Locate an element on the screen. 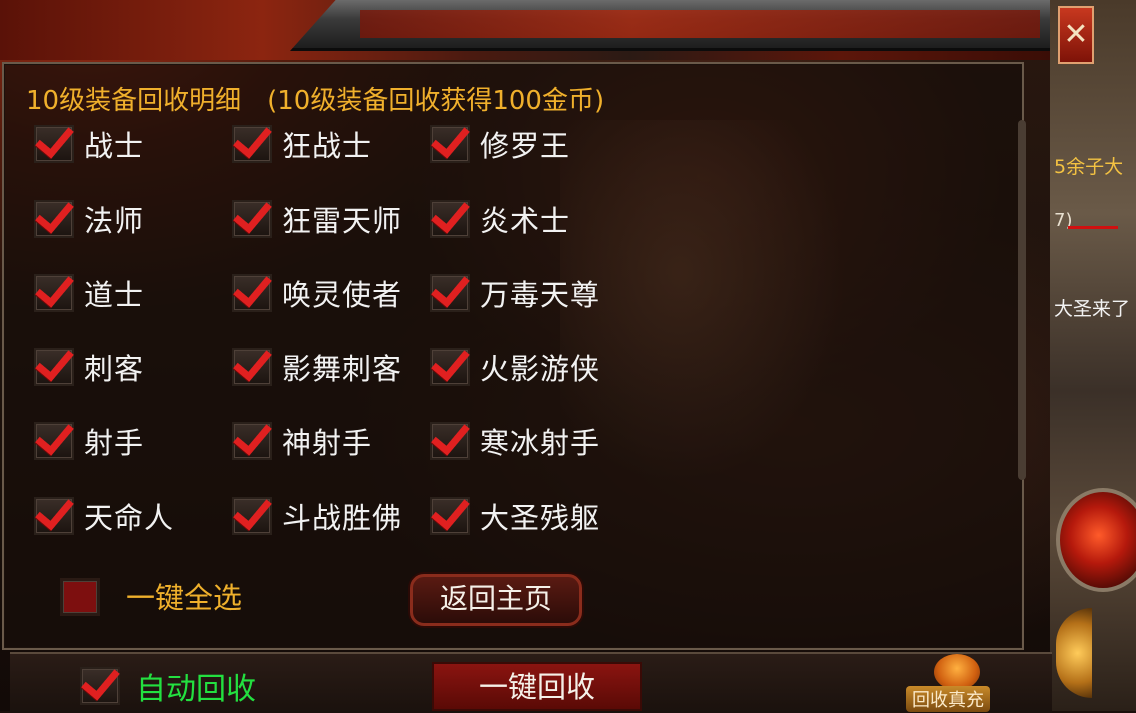 This screenshot has height=713, width=1136. class-label: 射手 is located at coordinates (114, 443).